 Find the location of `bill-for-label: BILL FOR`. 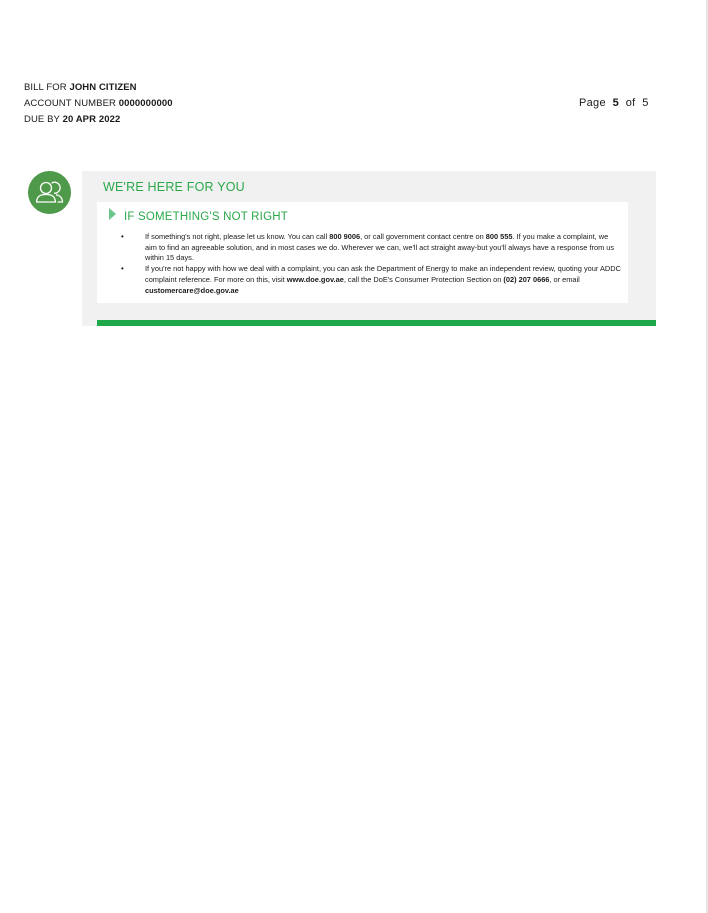

bill-for-label: BILL FOR is located at coordinates (45, 87).